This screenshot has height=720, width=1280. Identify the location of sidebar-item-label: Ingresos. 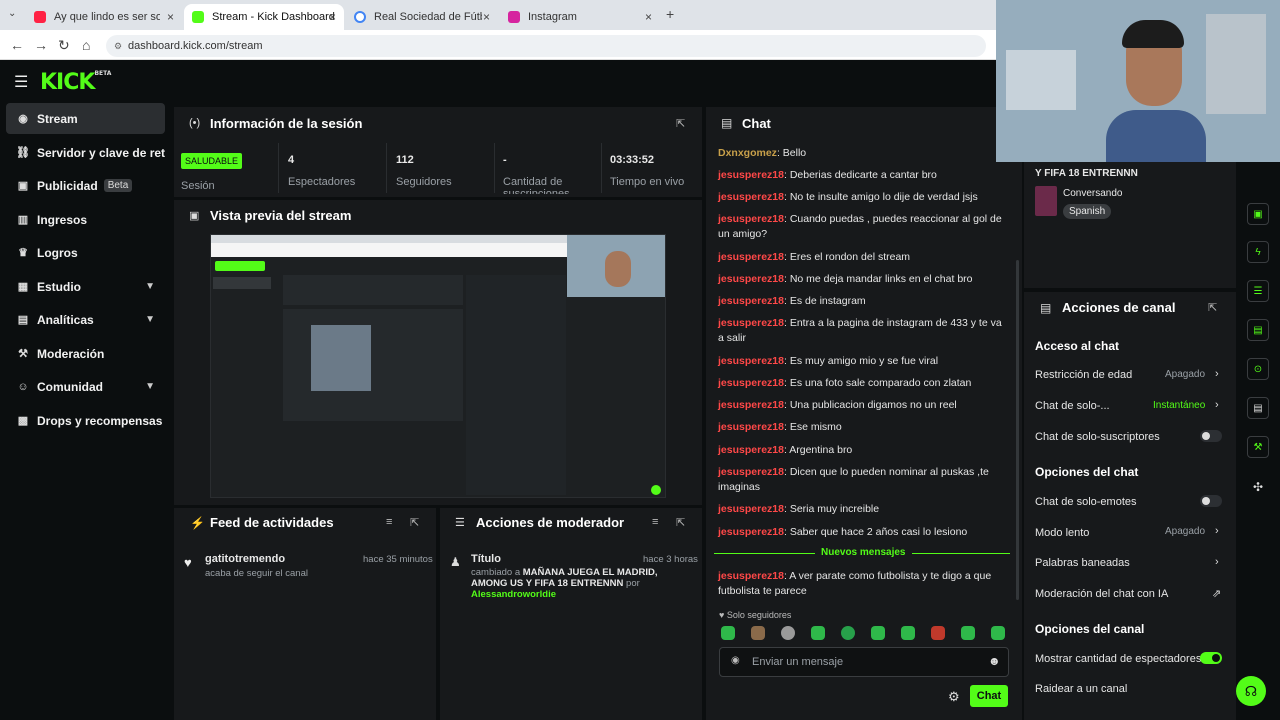
(62, 219).